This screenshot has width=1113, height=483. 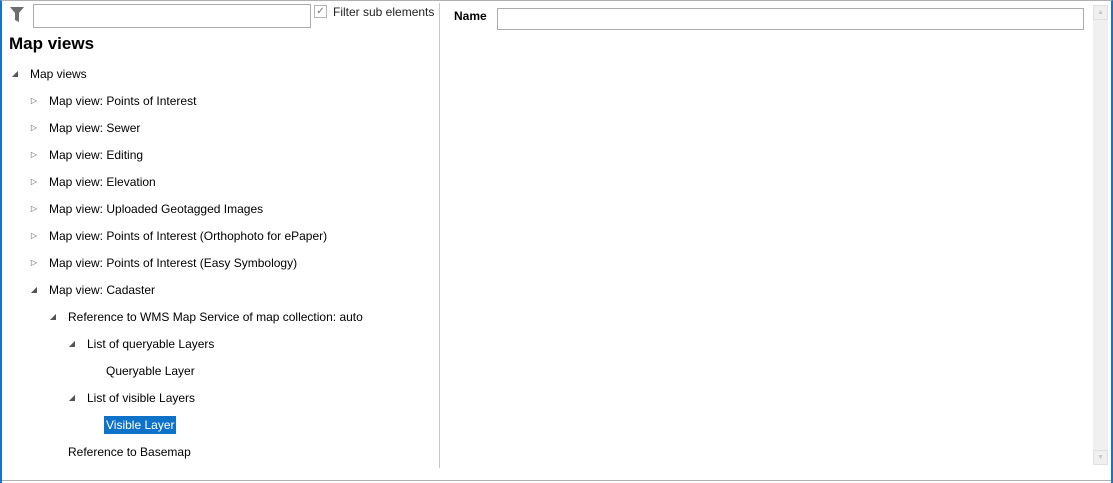 I want to click on tree-item: Reference to Basemap, so click(x=129, y=452).